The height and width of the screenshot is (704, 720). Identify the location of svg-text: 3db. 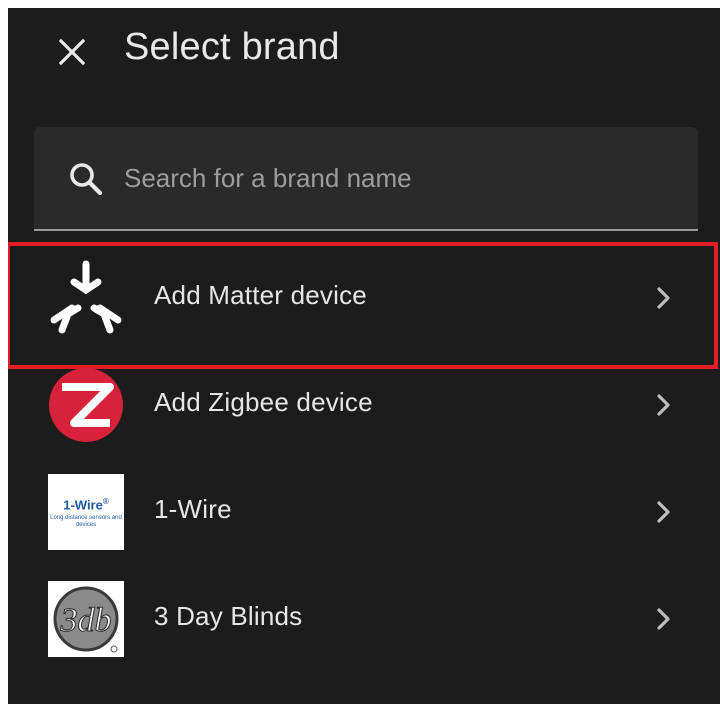
(86, 620).